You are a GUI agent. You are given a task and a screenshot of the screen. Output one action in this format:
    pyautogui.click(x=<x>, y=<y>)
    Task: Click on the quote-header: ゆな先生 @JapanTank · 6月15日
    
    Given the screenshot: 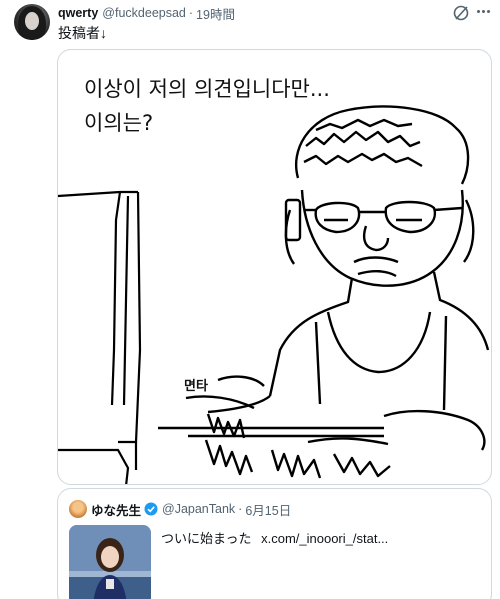 What is the action you would take?
    pyautogui.click(x=191, y=509)
    